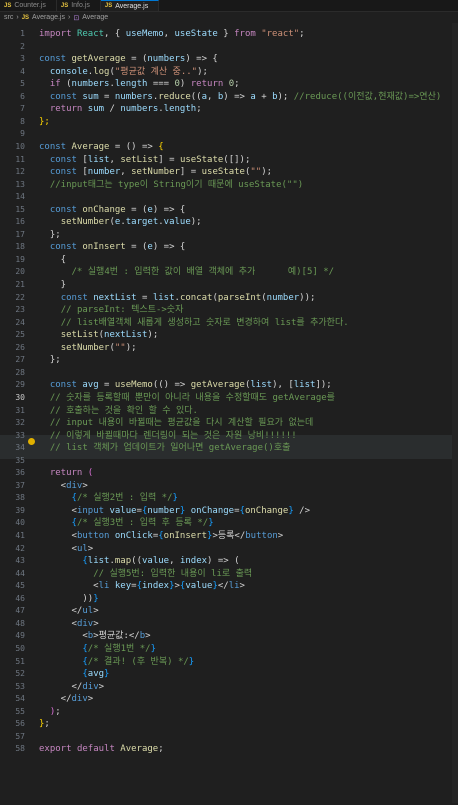 This screenshot has width=458, height=805. What do you see at coordinates (88, 611) in the screenshot?
I see `code-token: ul` at bounding box center [88, 611].